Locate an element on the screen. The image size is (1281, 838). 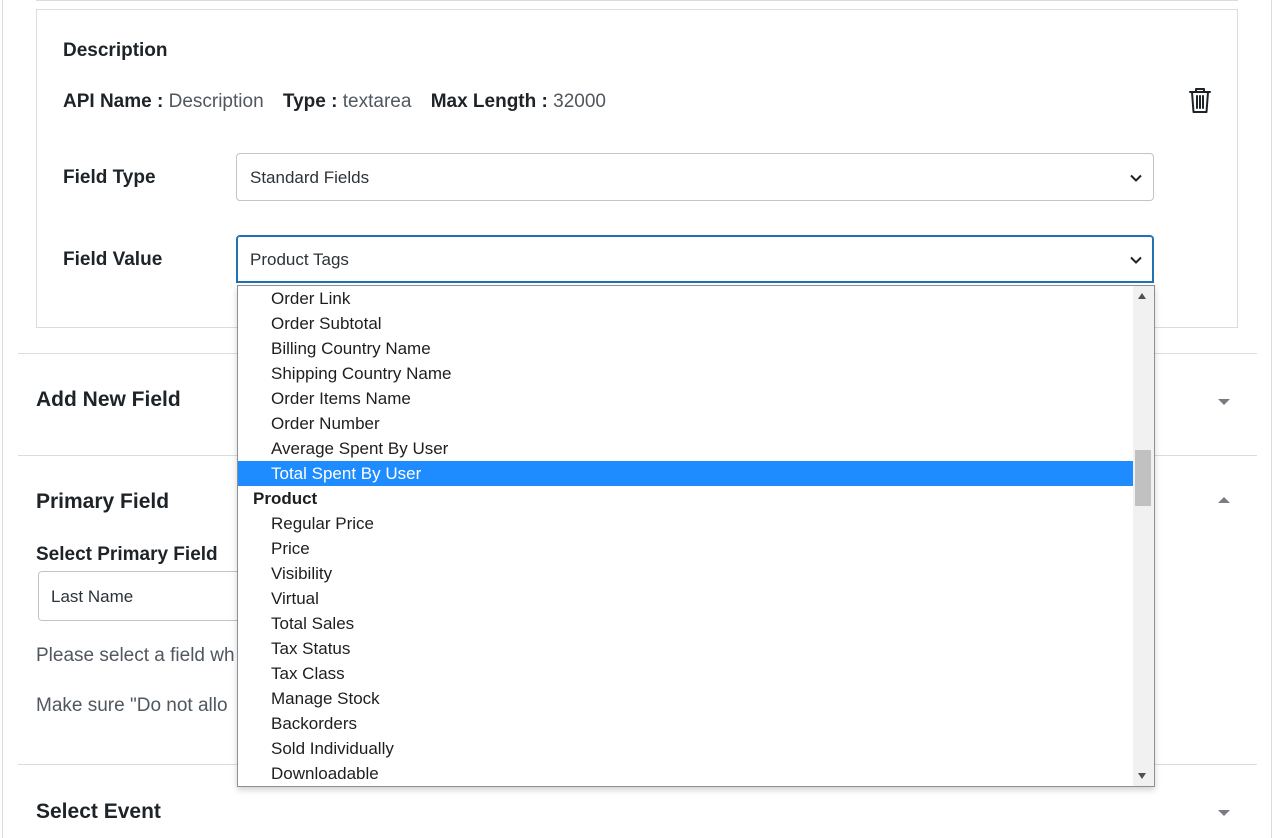
field-value-value: Product Tags is located at coordinates (299, 259).